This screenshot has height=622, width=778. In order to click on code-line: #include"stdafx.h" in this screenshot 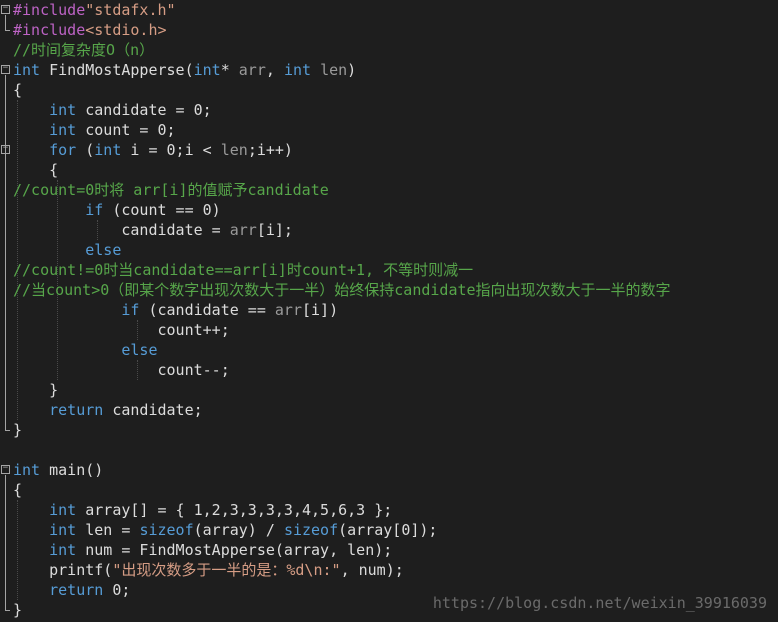, I will do `click(389, 10)`.